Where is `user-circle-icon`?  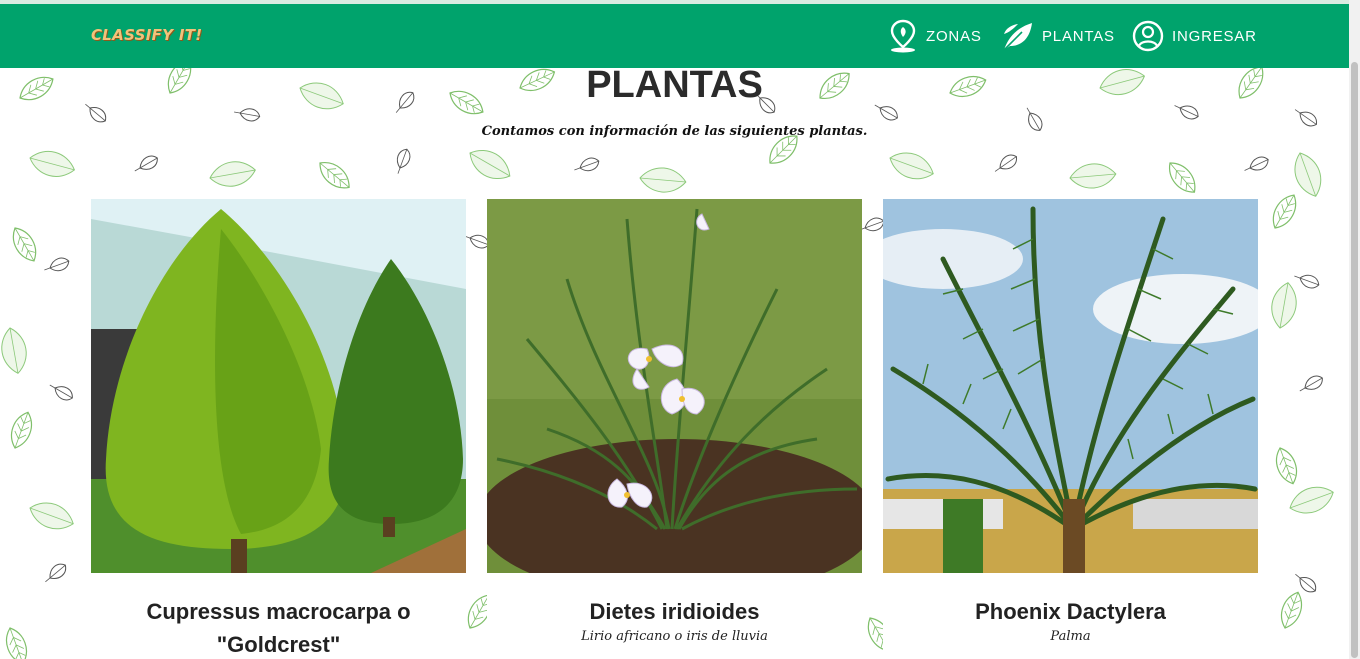 user-circle-icon is located at coordinates (1148, 36).